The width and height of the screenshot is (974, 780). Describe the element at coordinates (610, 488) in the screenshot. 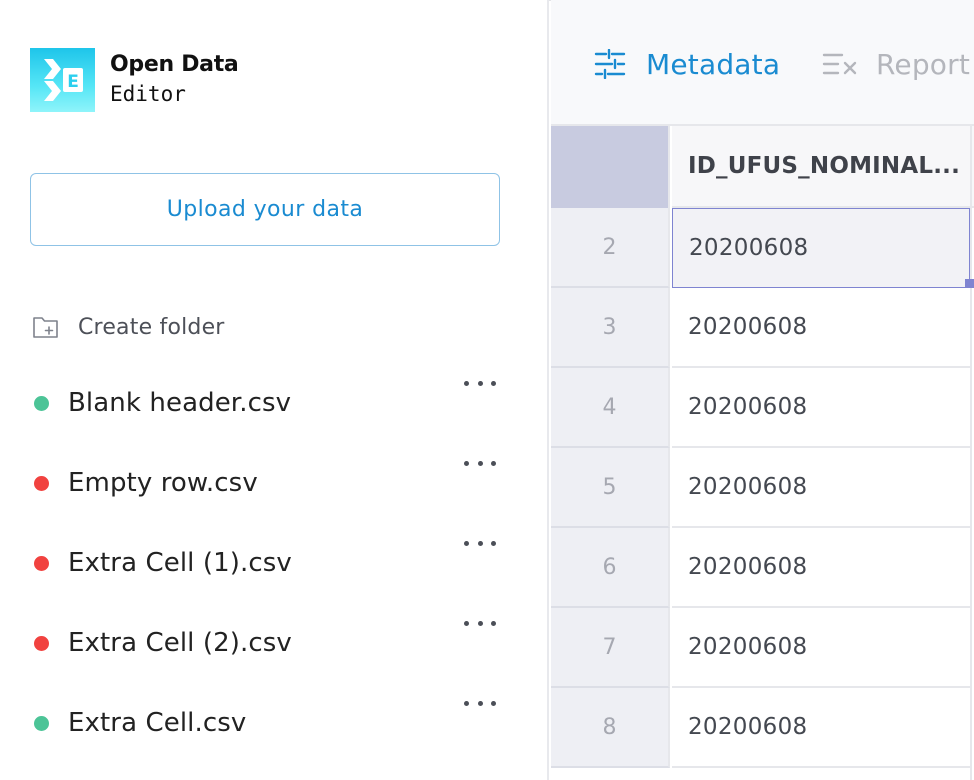

I see `row-number: 5` at that location.